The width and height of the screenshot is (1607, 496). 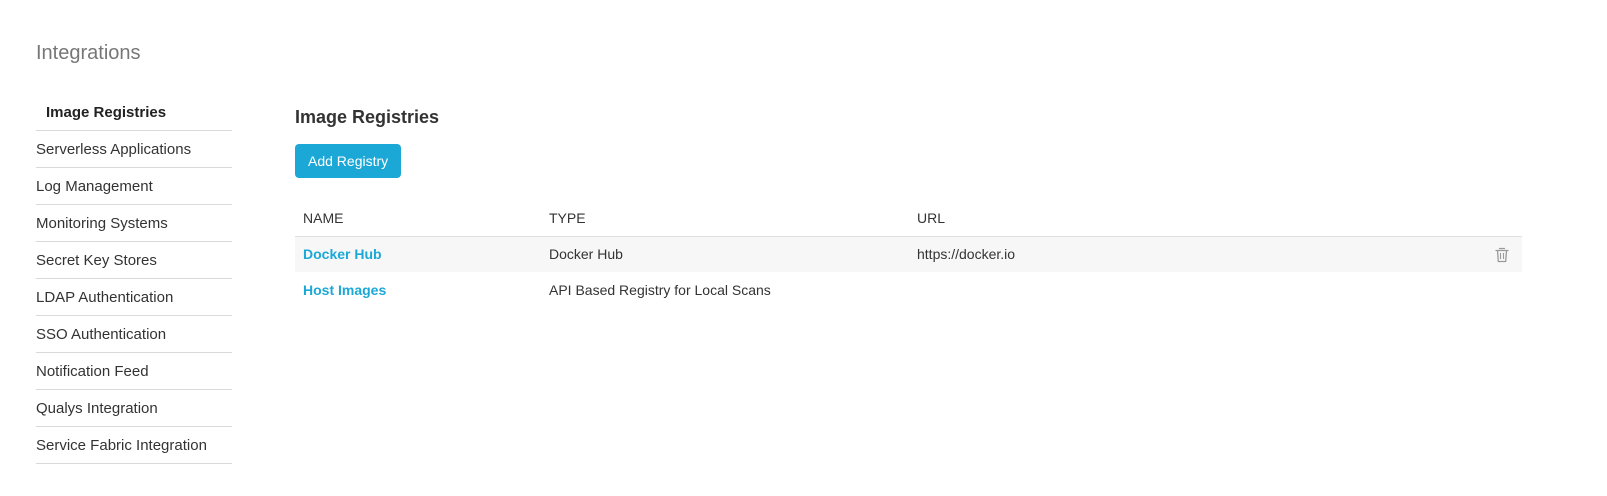 I want to click on sidebar-item-image-registries: Image Registries, so click(x=134, y=112).